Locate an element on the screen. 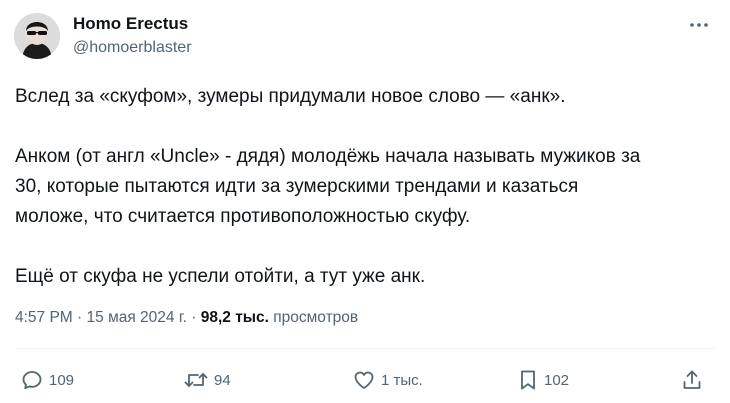 Image resolution: width=730 pixels, height=403 pixels. views-label: просмотров is located at coordinates (316, 317).